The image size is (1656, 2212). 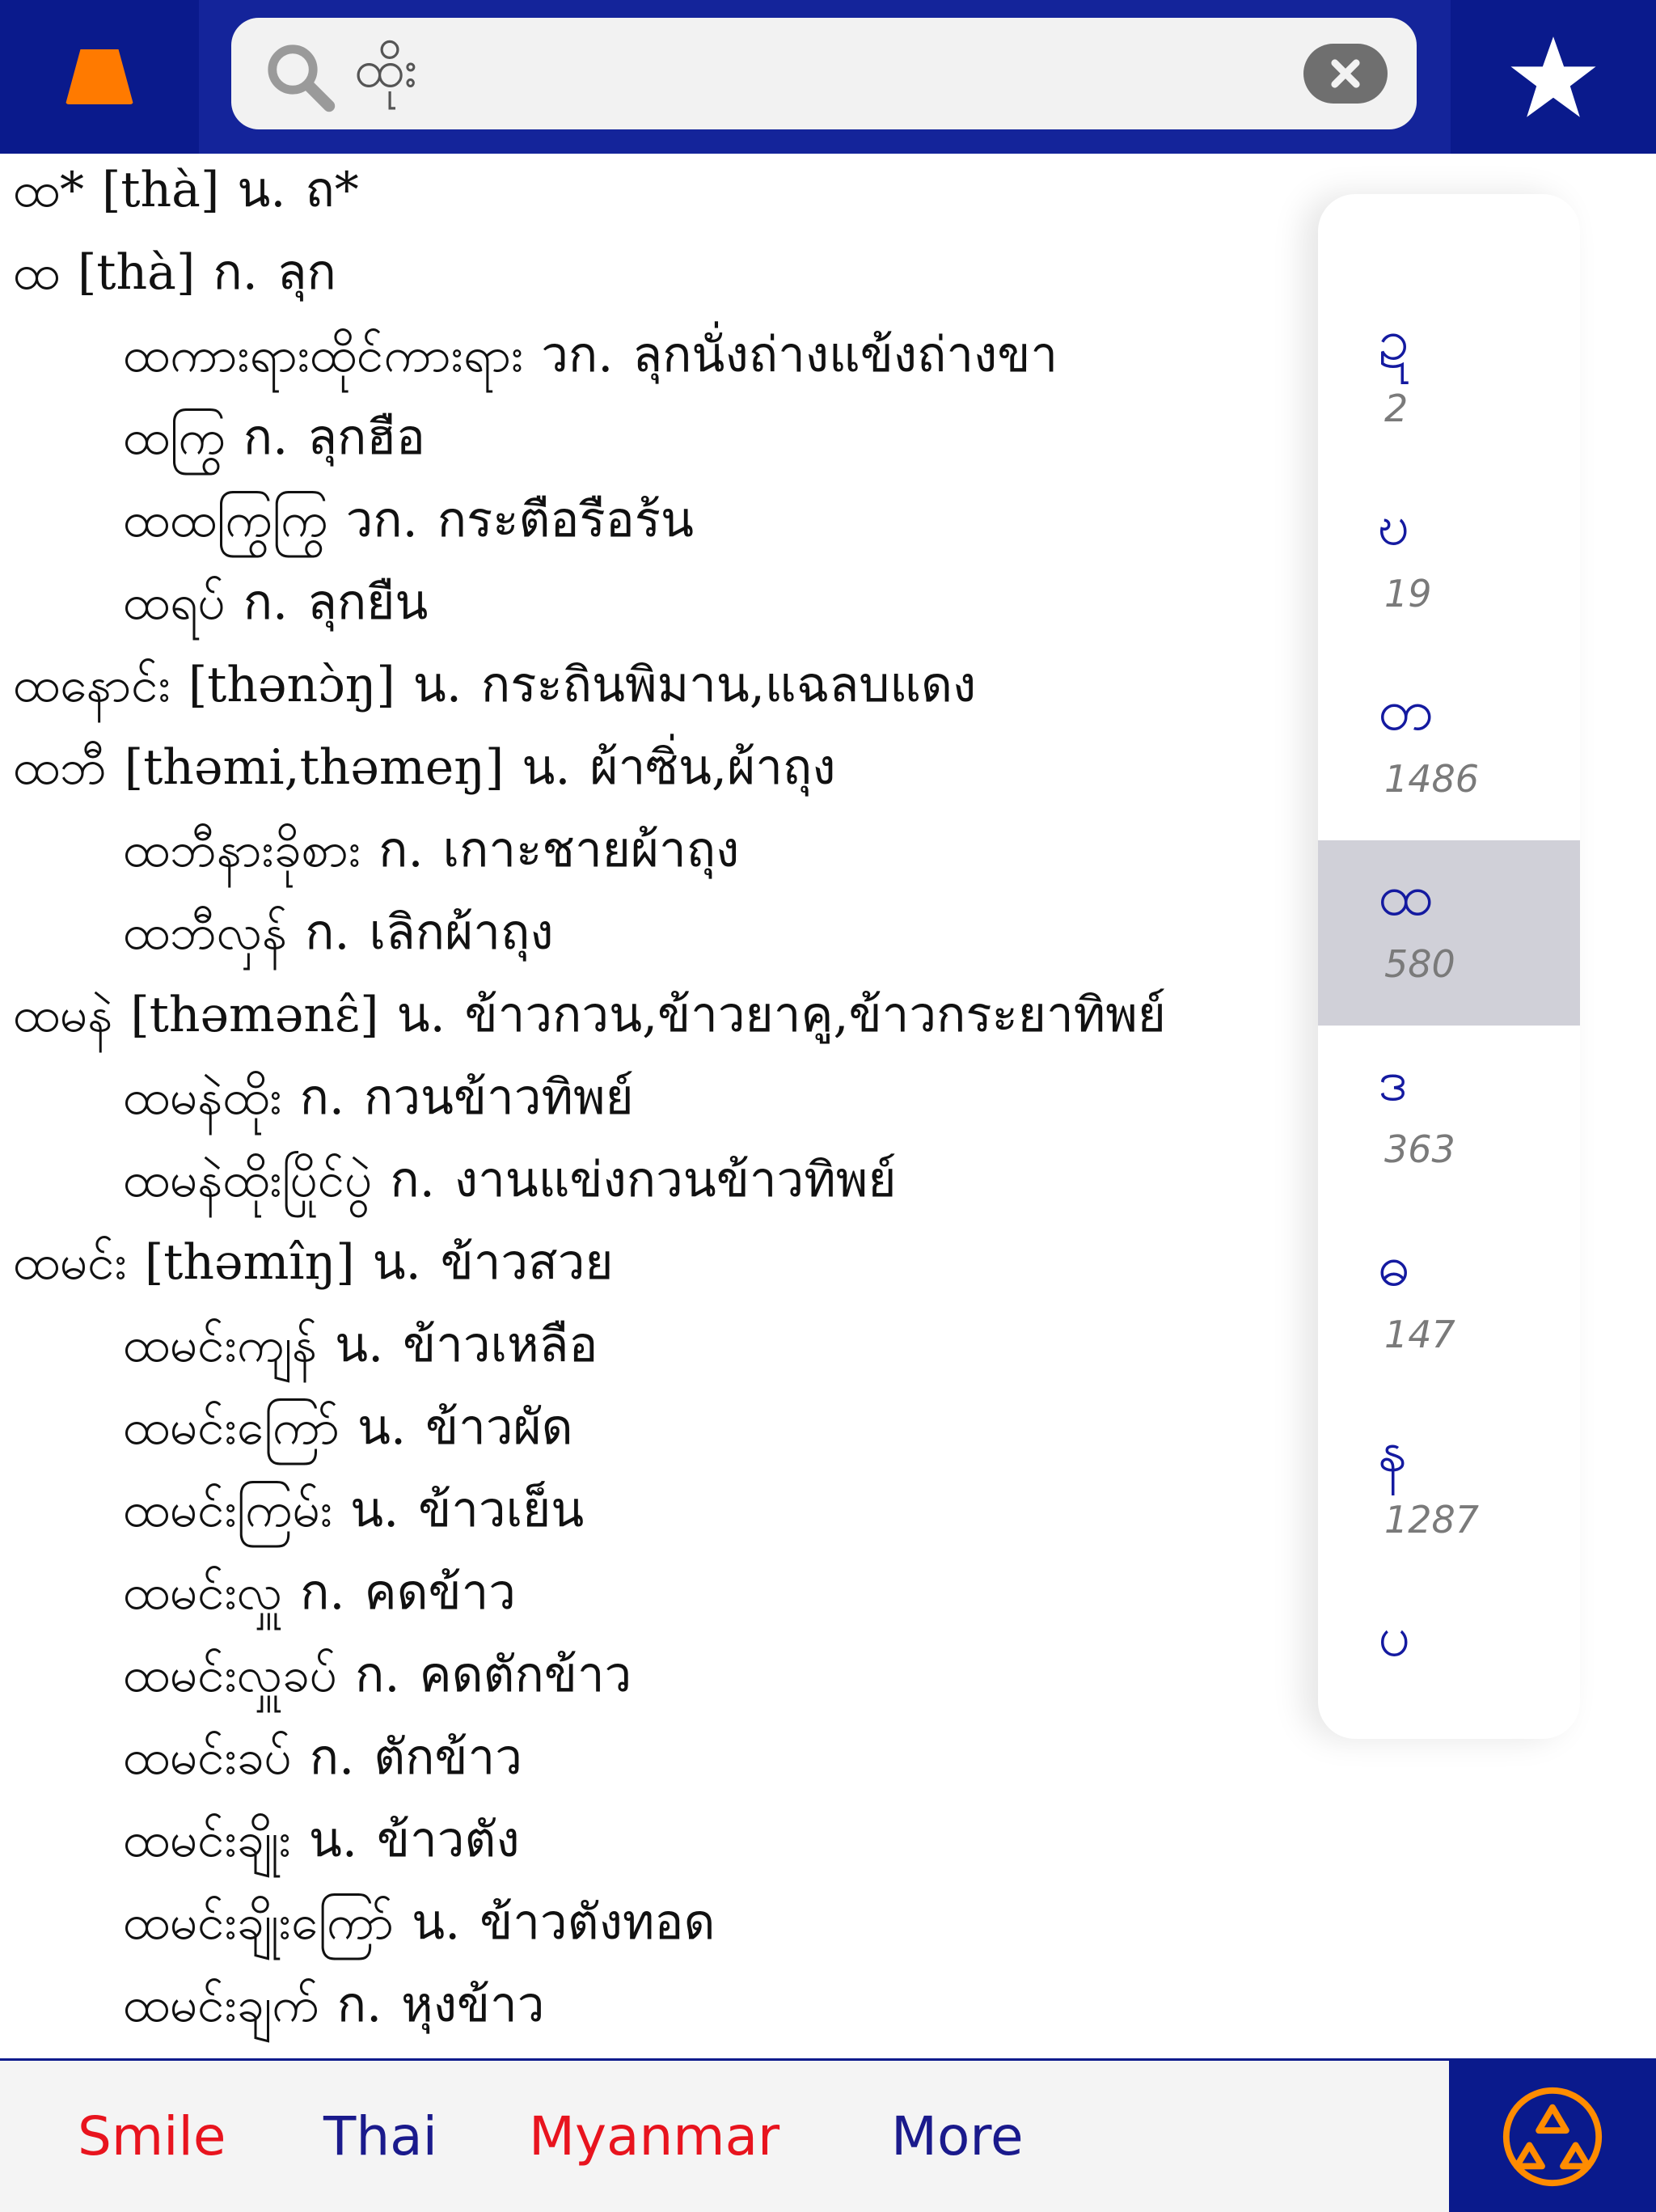 What do you see at coordinates (174, 602) in the screenshot?
I see `entry-headword: ထရပ်` at bounding box center [174, 602].